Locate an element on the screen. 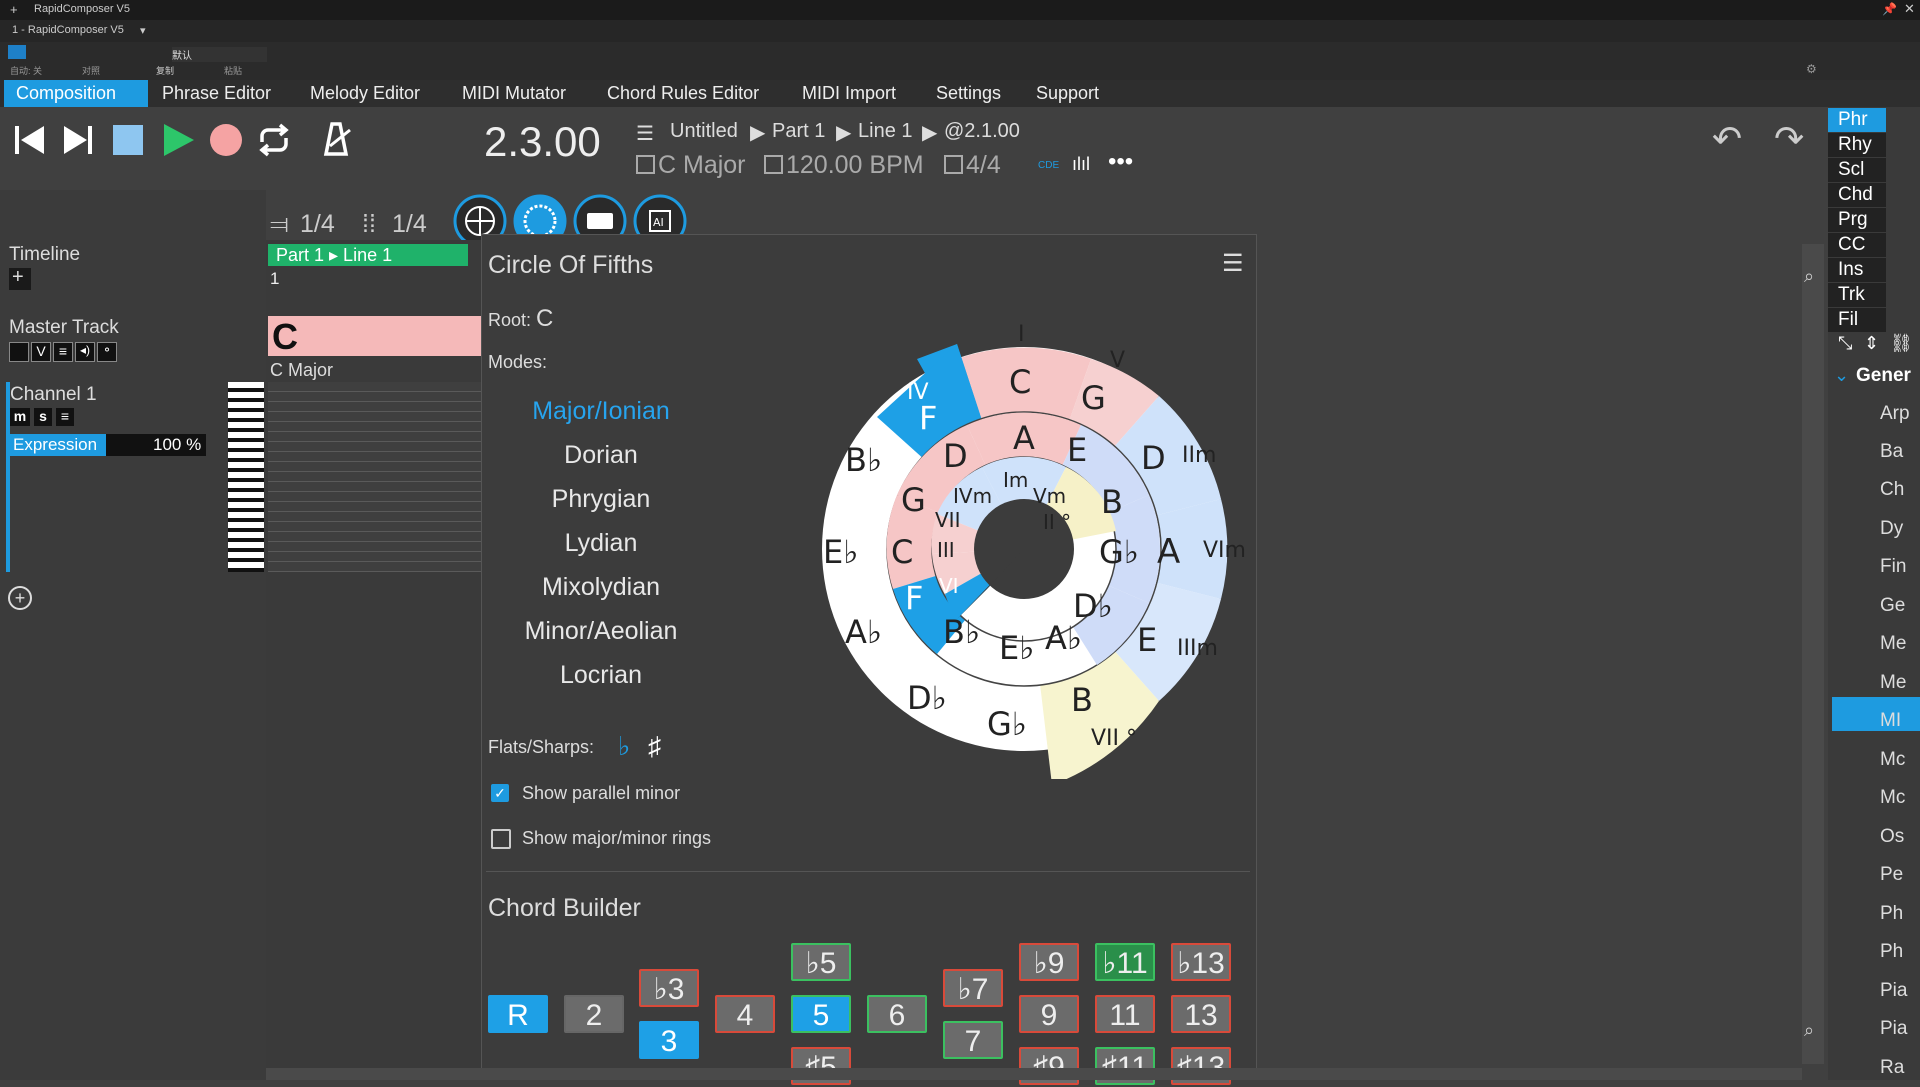 The height and width of the screenshot is (1087, 1920). menu-support: Support is located at coordinates (1067, 93).